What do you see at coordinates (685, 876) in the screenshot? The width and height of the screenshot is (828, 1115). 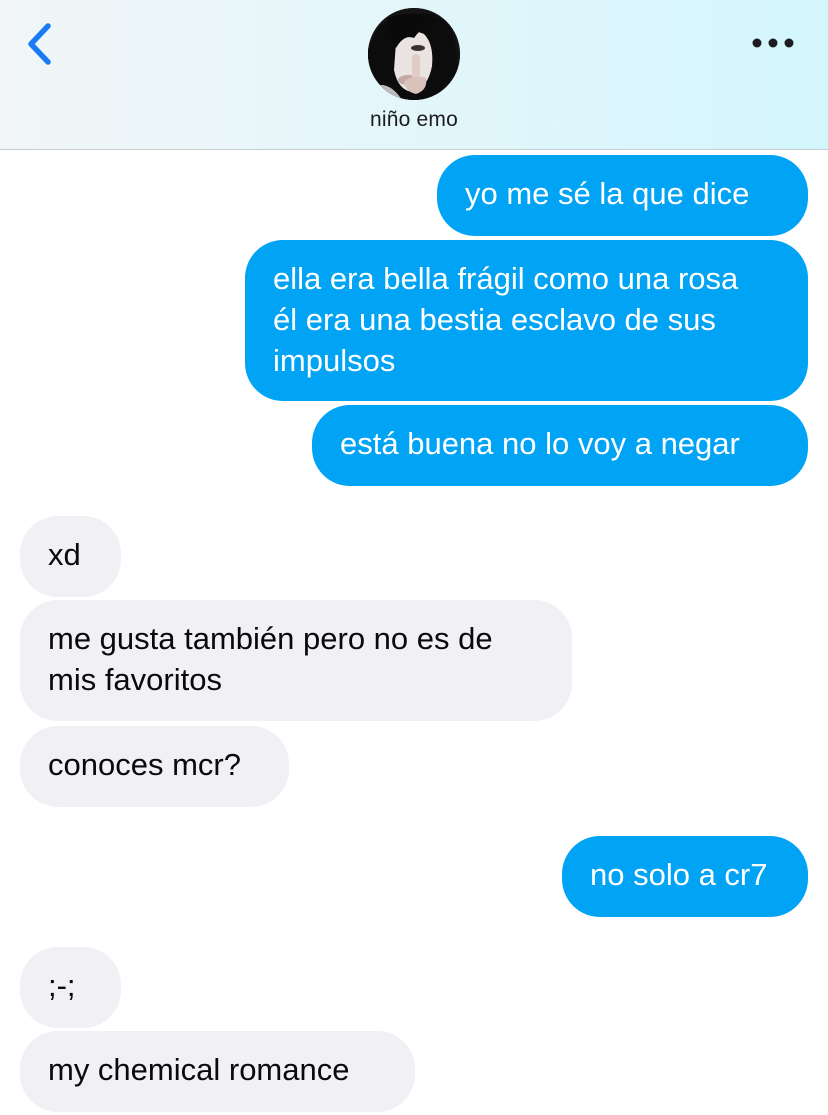 I see `message-bubble-outgoing: no solo a cr7` at bounding box center [685, 876].